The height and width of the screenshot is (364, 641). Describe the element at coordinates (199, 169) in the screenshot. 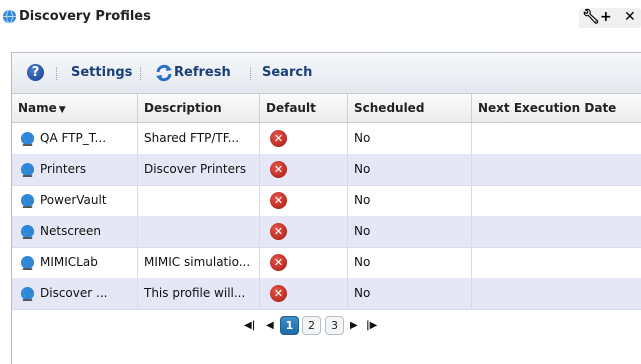

I see `description-cell: Discover Printers` at that location.